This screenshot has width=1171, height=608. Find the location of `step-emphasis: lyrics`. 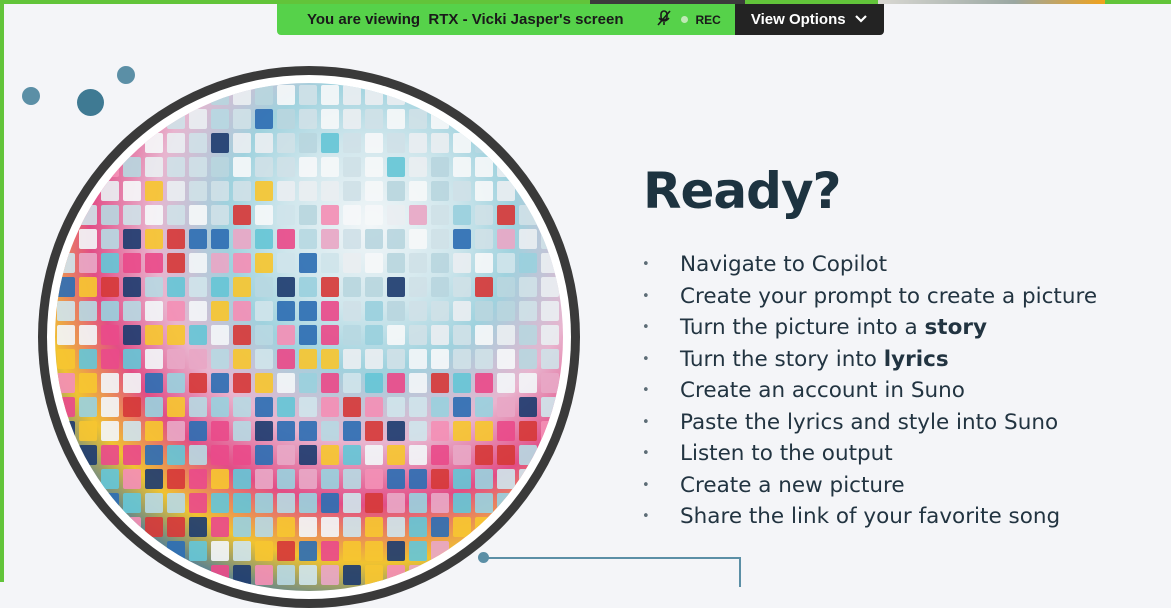

step-emphasis: lyrics is located at coordinates (916, 359).